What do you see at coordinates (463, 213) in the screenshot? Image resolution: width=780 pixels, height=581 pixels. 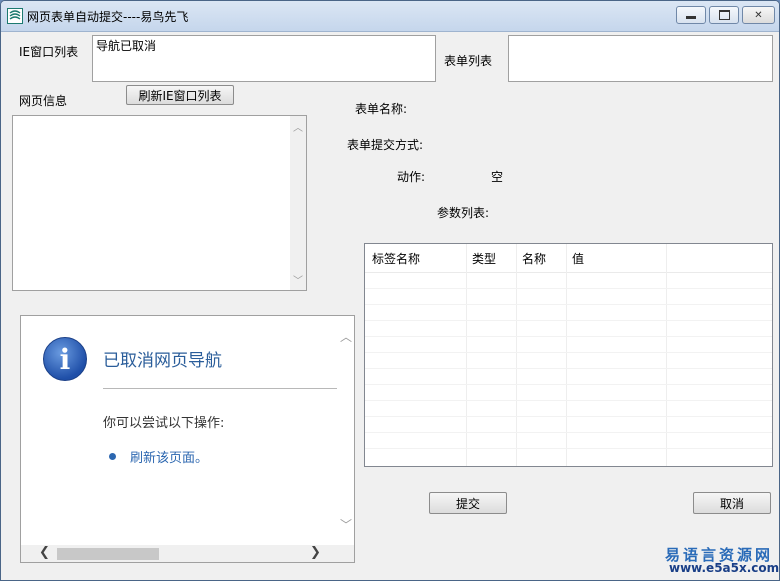 I see `param-list-label: 参数列表:` at bounding box center [463, 213].